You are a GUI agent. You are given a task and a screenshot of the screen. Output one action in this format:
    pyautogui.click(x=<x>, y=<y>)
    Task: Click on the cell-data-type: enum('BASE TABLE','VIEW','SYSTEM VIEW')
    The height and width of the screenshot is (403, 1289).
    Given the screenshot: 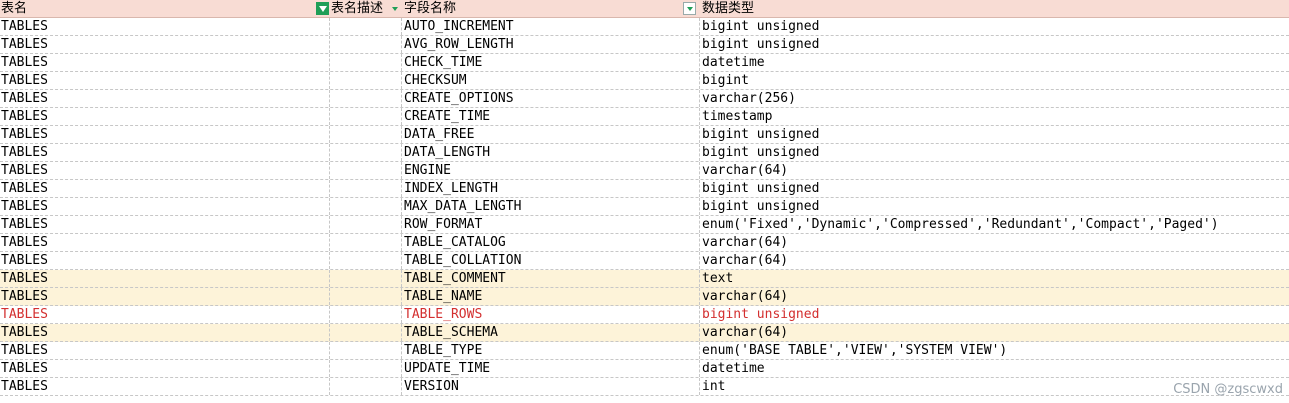 What is the action you would take?
    pyautogui.click(x=994, y=350)
    